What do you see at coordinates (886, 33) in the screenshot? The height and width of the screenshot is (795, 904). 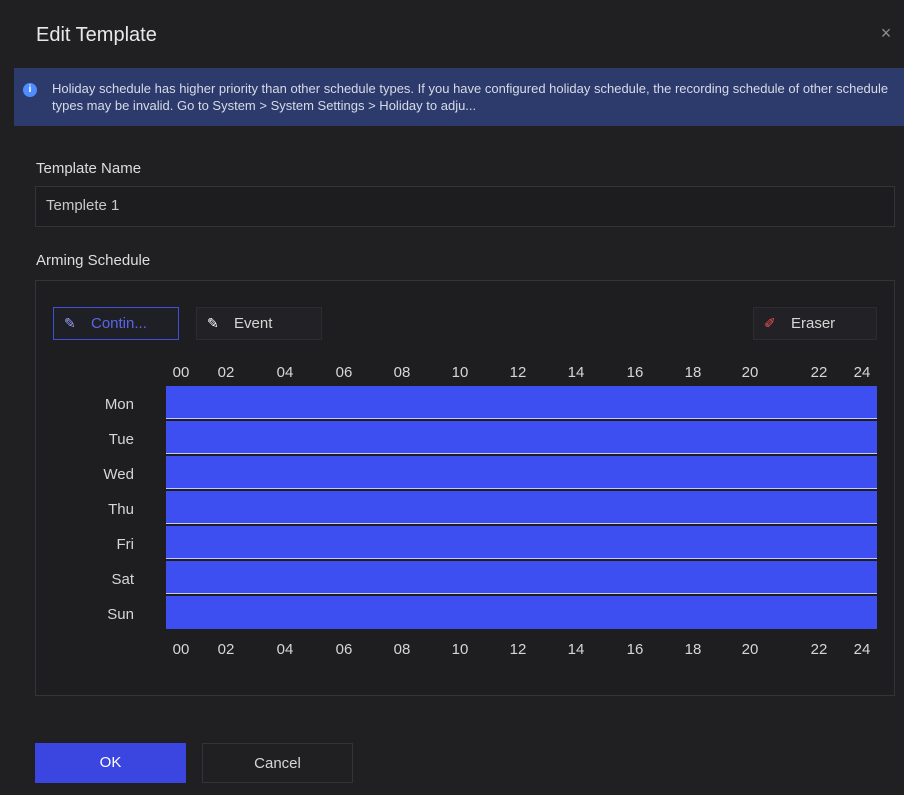 I see `close-icon: ×` at bounding box center [886, 33].